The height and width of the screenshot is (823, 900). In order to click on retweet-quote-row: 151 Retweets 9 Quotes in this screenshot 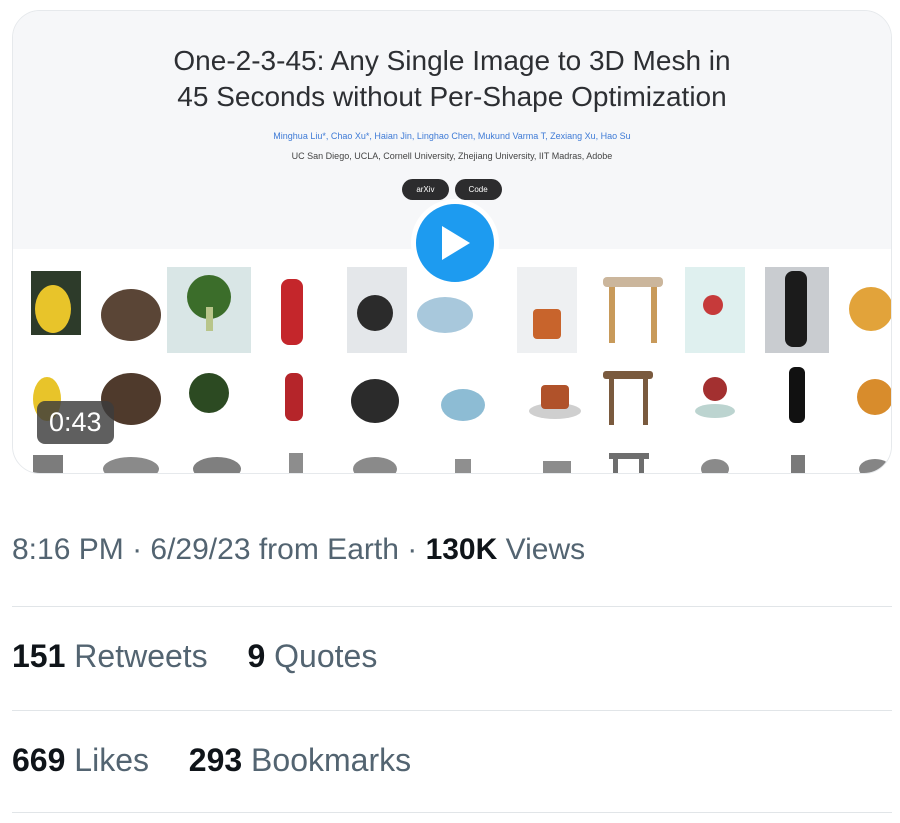, I will do `click(194, 656)`.